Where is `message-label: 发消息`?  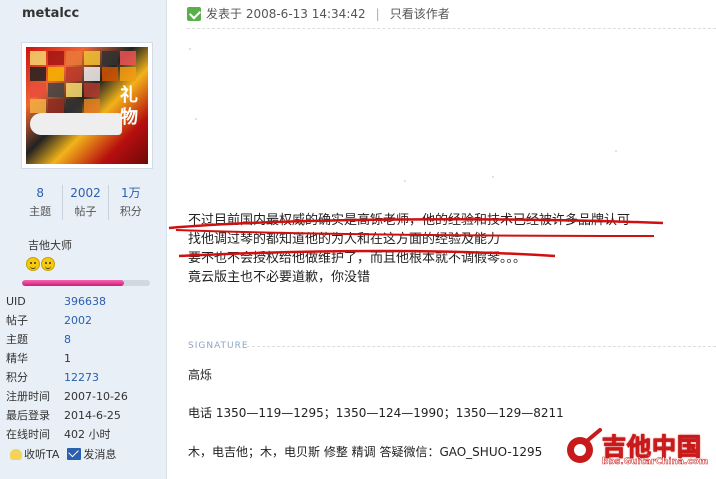 message-label: 发消息 is located at coordinates (100, 454).